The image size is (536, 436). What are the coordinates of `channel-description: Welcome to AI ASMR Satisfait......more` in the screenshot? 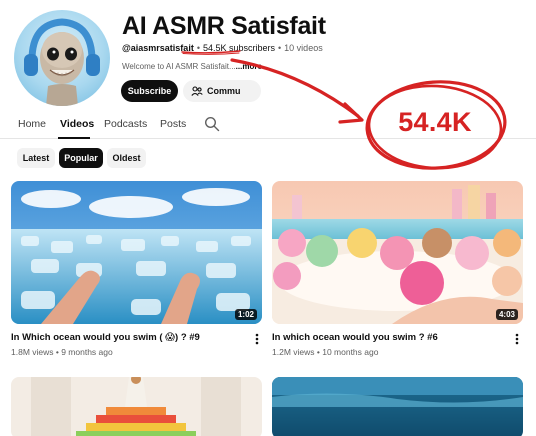 It's located at (192, 66).